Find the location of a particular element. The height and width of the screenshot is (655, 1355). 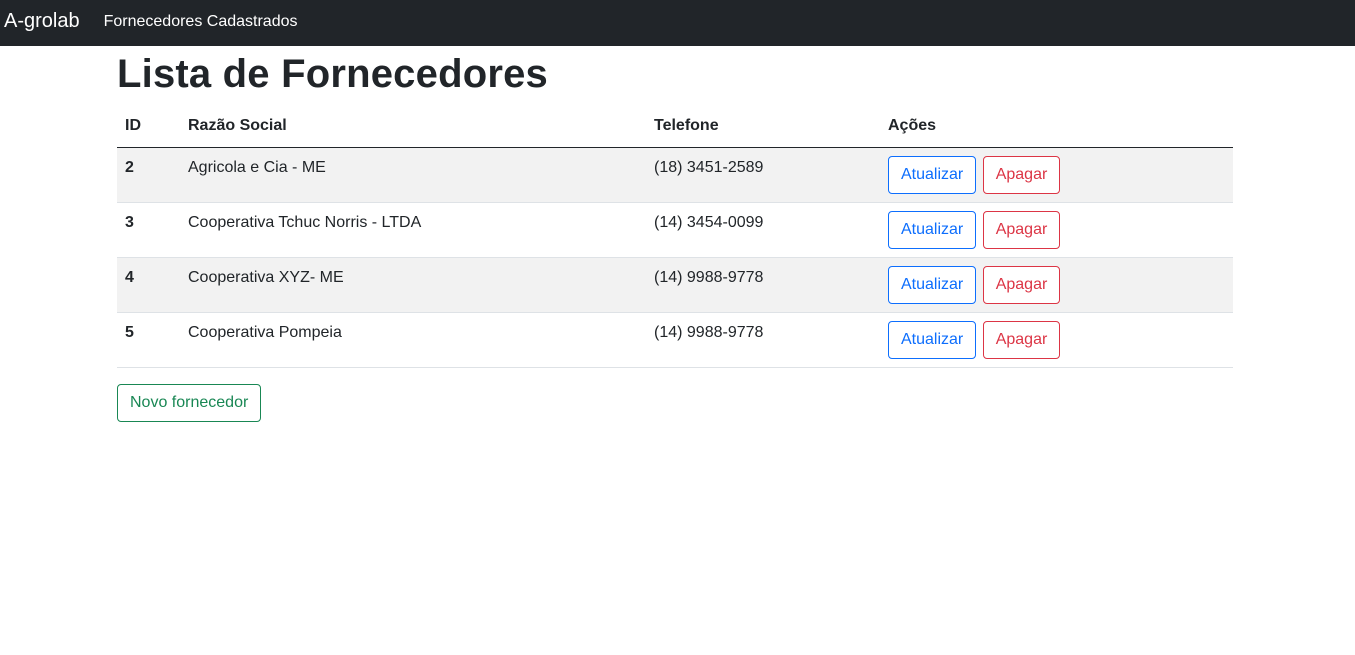

nav-link-fornecedores: Fornecedores Cadastrados is located at coordinates (201, 23).